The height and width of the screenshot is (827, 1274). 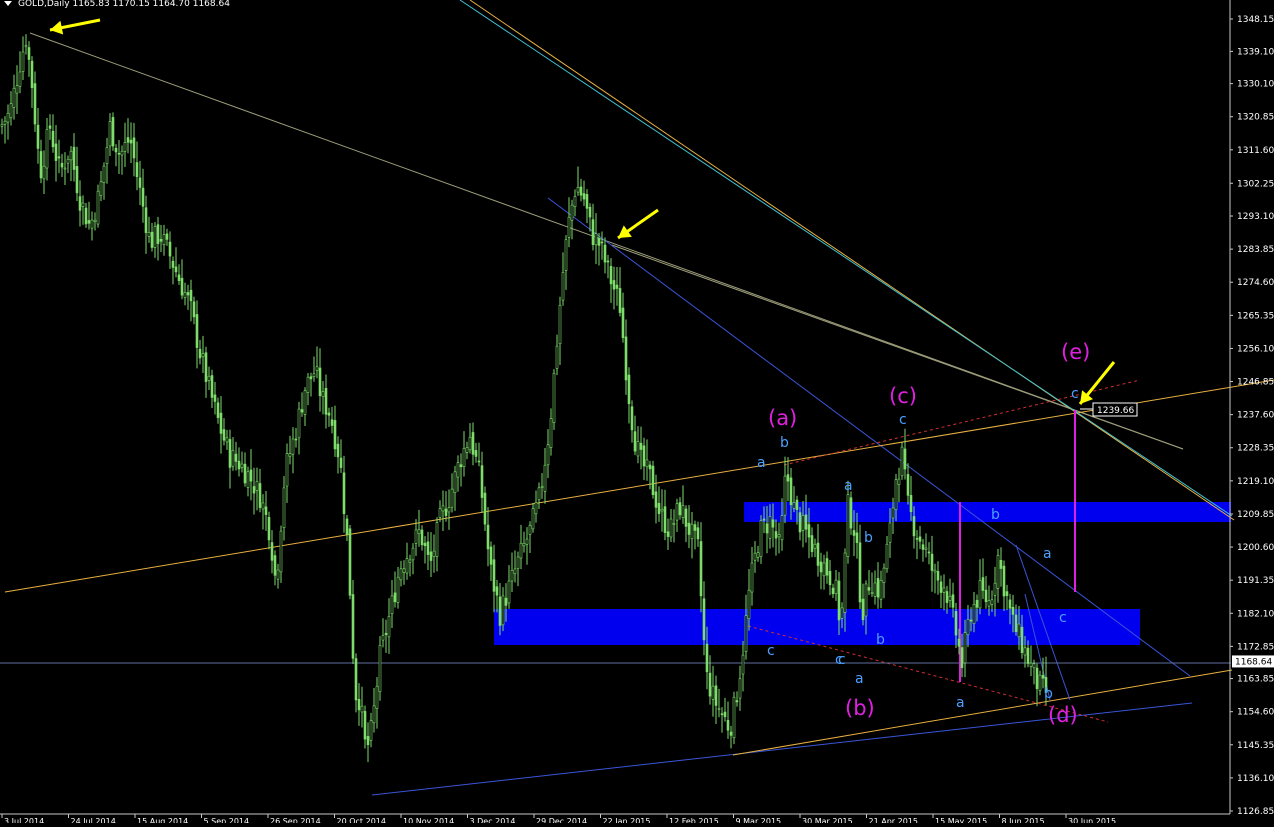 I want to click on y-tick-label: 1209.85, so click(x=1255, y=515).